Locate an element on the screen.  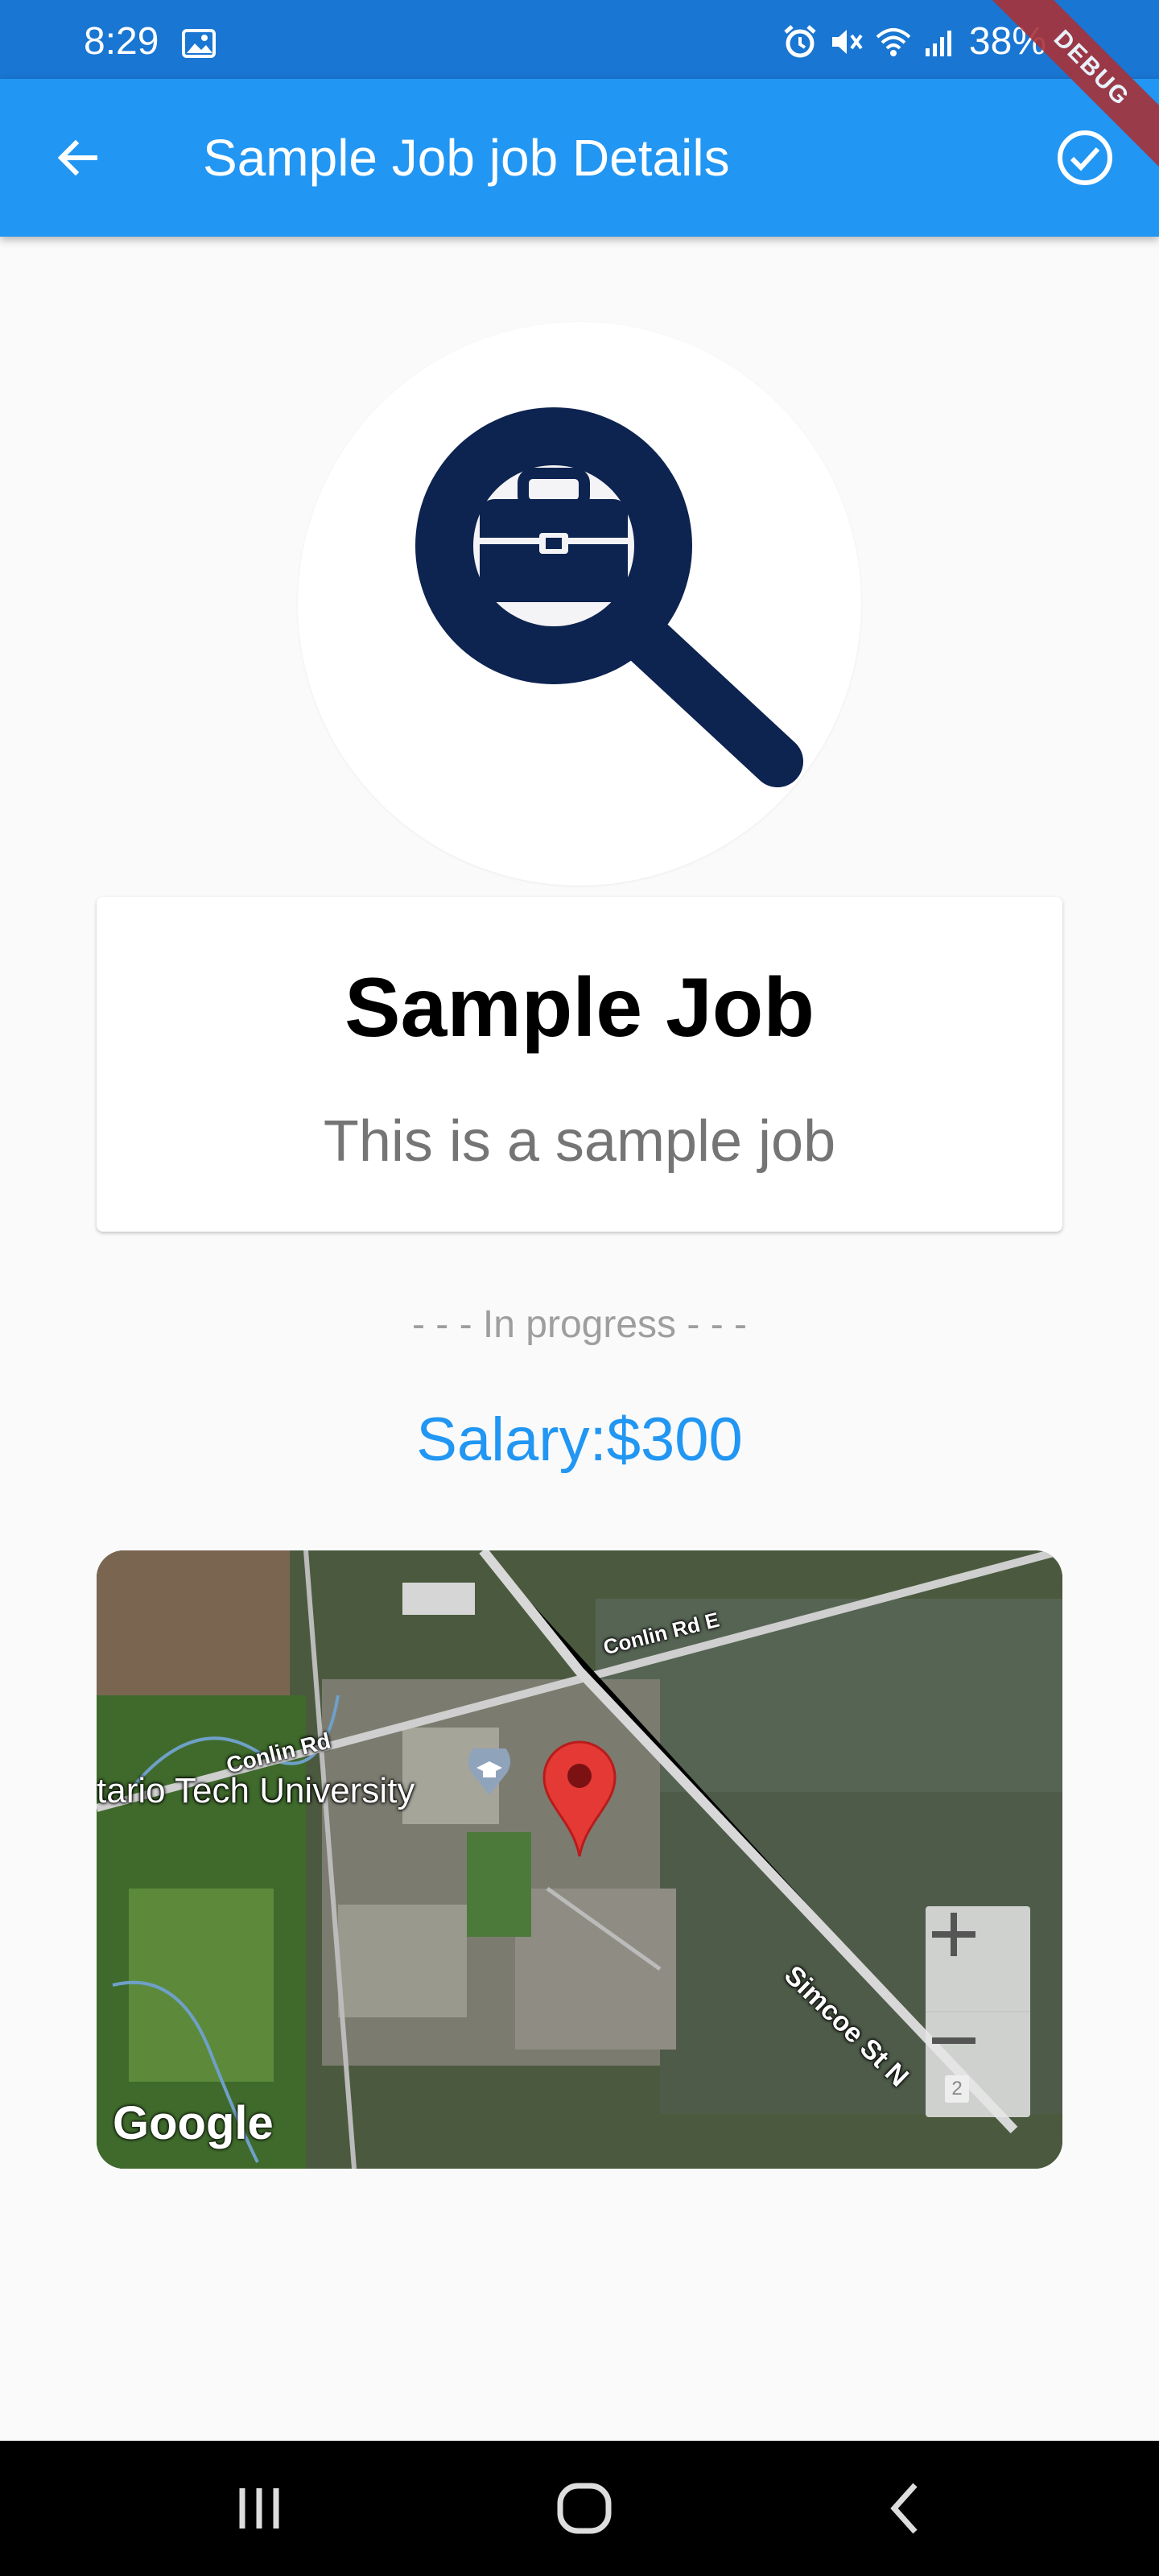
job-status: - - - In progress - - - is located at coordinates (579, 1324).